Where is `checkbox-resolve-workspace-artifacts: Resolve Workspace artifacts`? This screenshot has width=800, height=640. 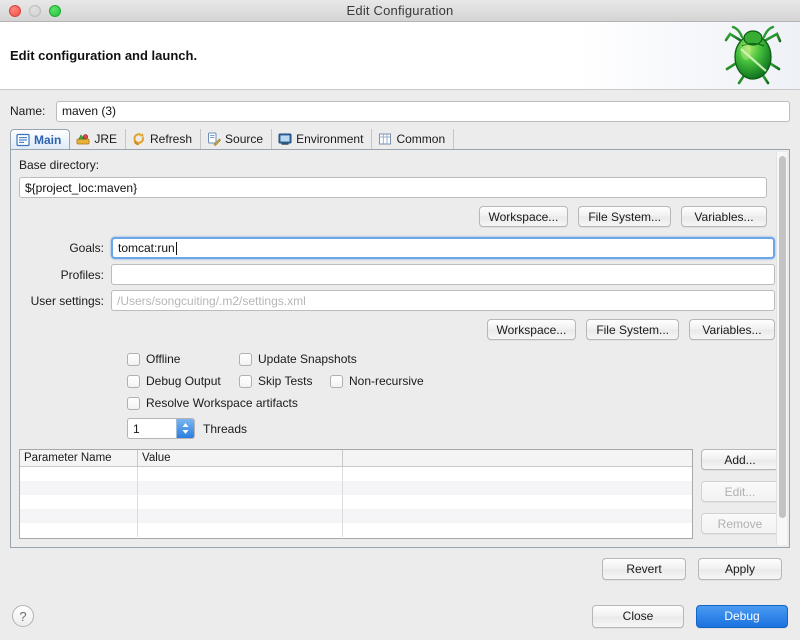
checkbox-resolve-workspace-artifacts: Resolve Workspace artifacts is located at coordinates (212, 403).